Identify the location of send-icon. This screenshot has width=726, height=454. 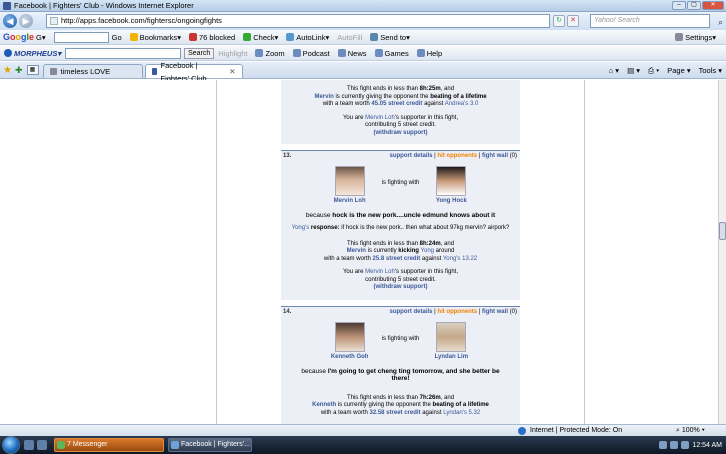
(374, 37).